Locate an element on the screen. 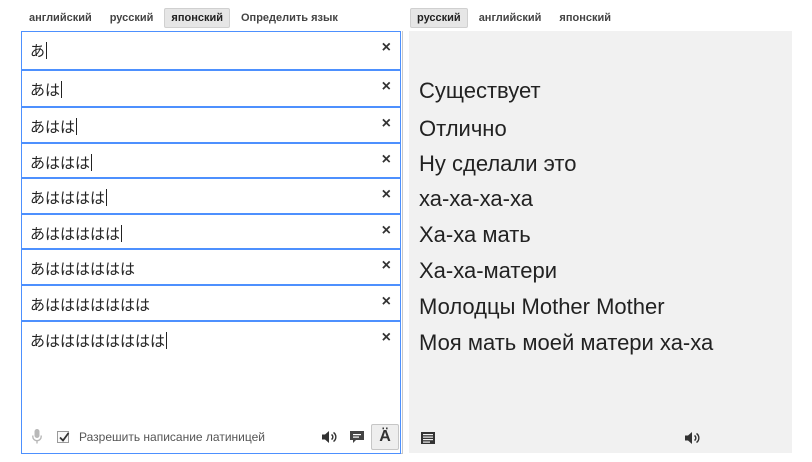 This screenshot has width=812, height=462. source-text-value: あはははははははは is located at coordinates (99, 341).